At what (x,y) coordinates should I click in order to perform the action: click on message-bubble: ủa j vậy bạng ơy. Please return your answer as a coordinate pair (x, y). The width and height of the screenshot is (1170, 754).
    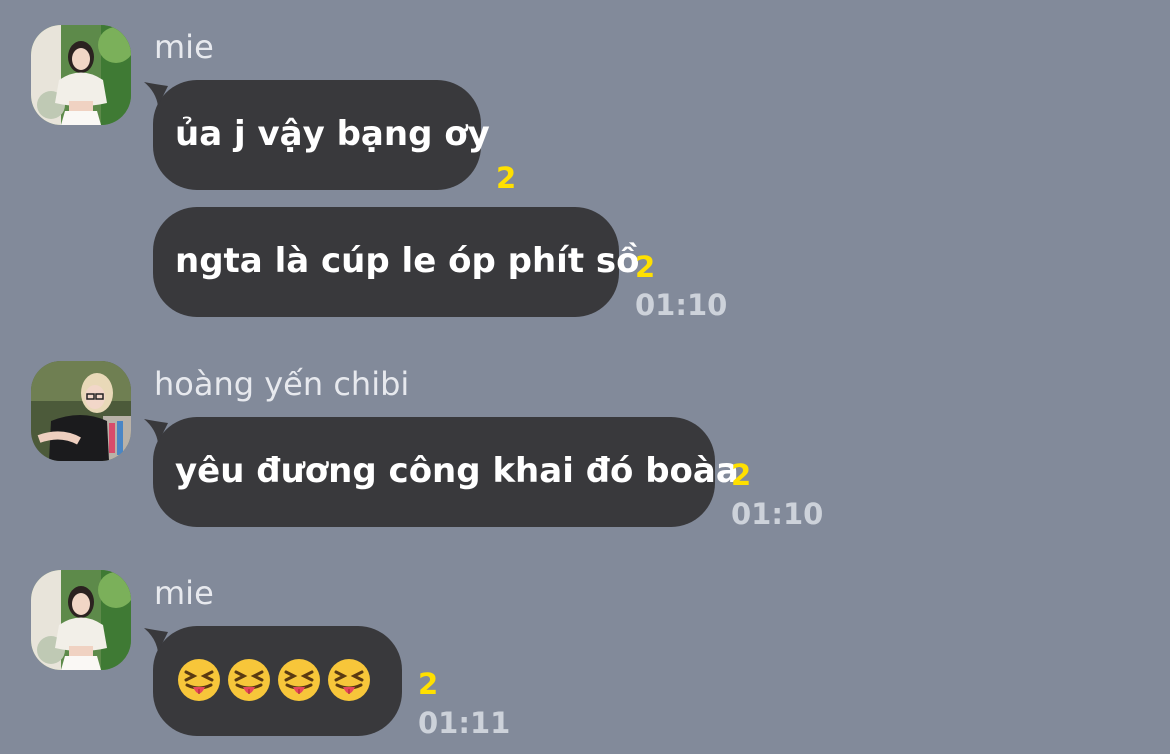
    Looking at the image, I should click on (317, 135).